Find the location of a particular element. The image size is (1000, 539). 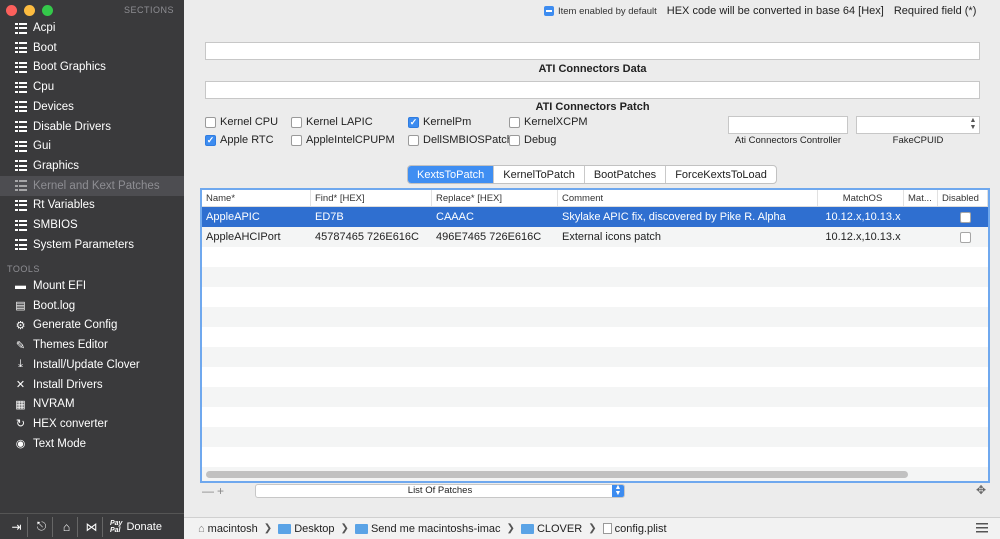

sidebar-item-acpi: Acpi is located at coordinates (92, 28).